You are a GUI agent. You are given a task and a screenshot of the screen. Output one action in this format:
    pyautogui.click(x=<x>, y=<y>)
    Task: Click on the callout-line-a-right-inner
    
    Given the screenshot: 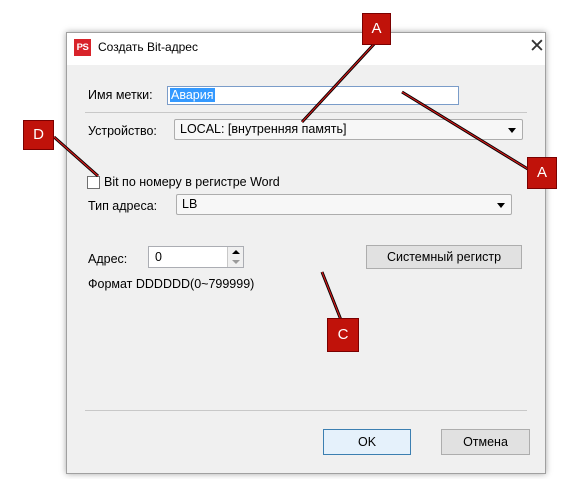 What is the action you would take?
    pyautogui.click(x=469, y=133)
    